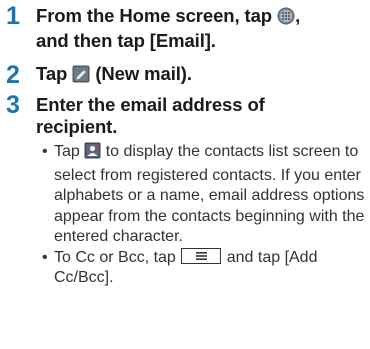 This screenshot has height=349, width=370. Describe the element at coordinates (13, 16) in the screenshot. I see `step-number: 1` at that location.